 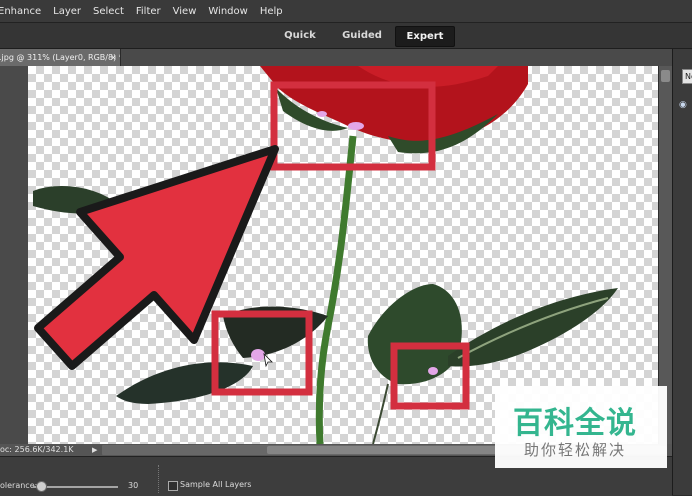 What do you see at coordinates (336, 57) in the screenshot?
I see `document-tab-bar: .jpg @ 311% (Layer0, RGB/8) * ×` at bounding box center [336, 57].